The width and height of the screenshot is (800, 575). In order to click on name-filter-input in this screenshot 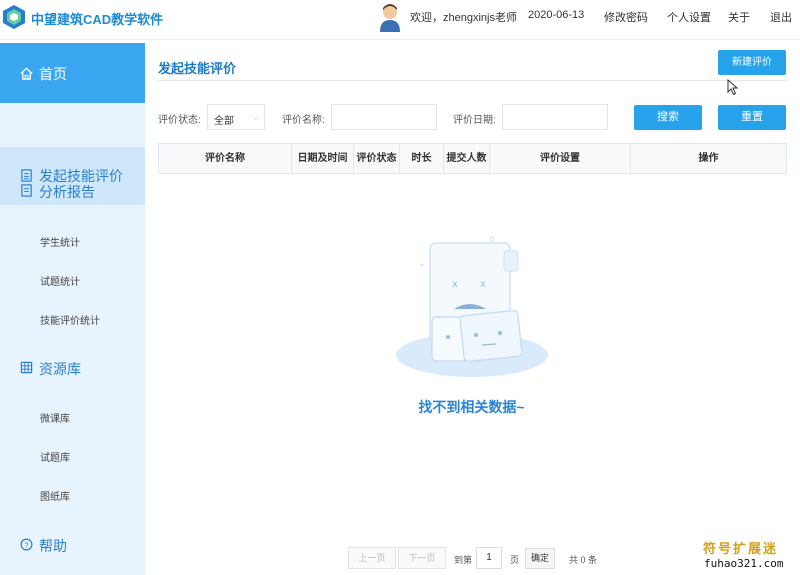, I will do `click(384, 117)`.